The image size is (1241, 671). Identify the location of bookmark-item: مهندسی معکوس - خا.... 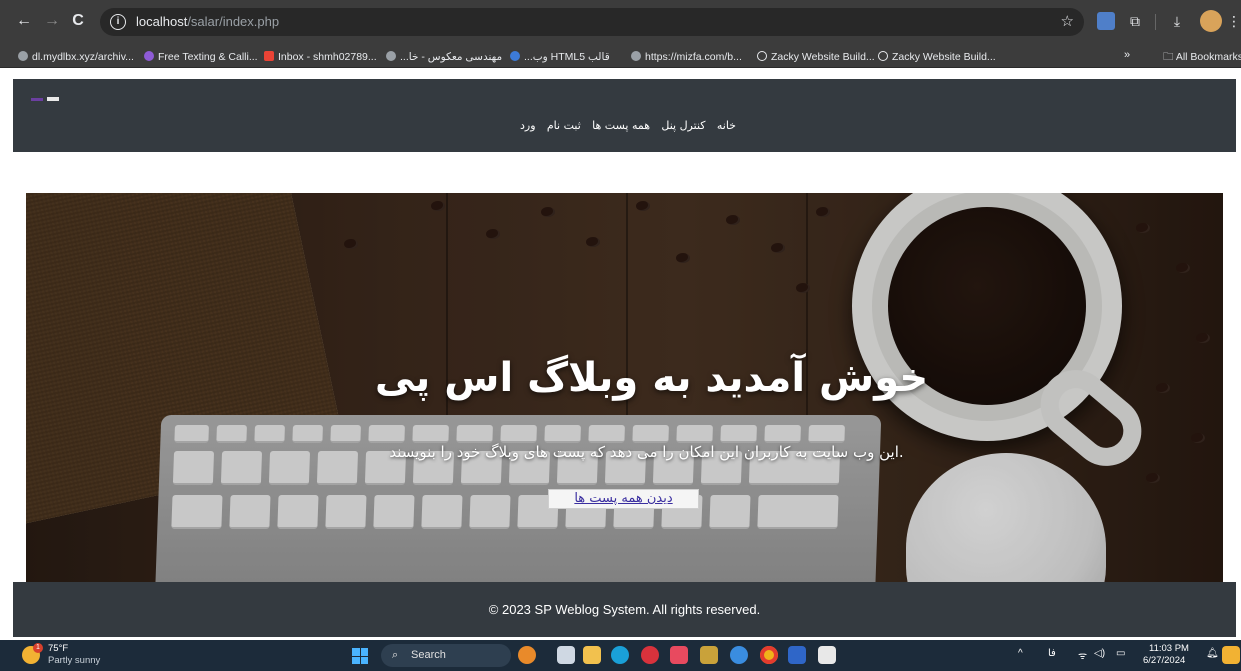
(444, 57).